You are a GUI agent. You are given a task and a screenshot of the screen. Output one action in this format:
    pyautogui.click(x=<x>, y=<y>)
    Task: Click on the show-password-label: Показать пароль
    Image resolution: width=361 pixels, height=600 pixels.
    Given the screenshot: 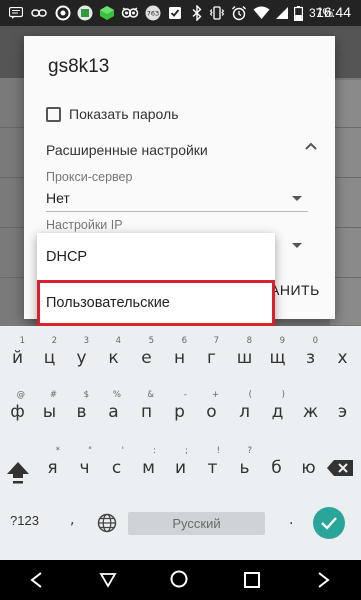 What is the action you would take?
    pyautogui.click(x=124, y=114)
    